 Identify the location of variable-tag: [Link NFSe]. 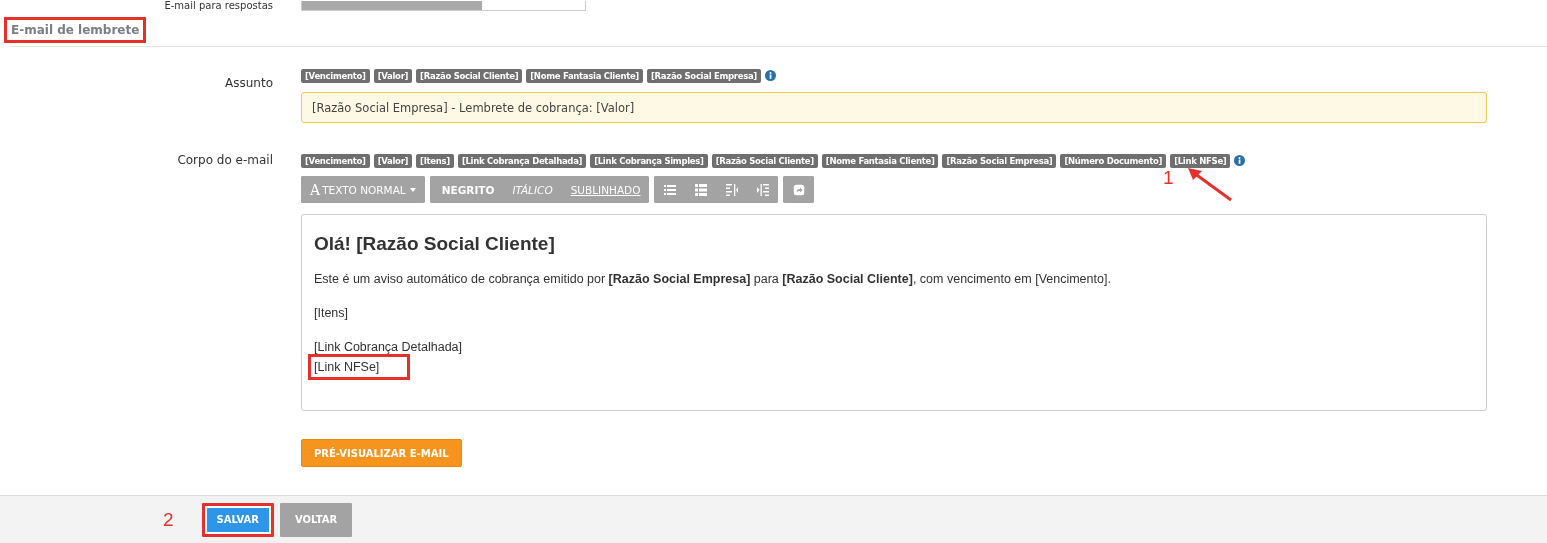
(1200, 160).